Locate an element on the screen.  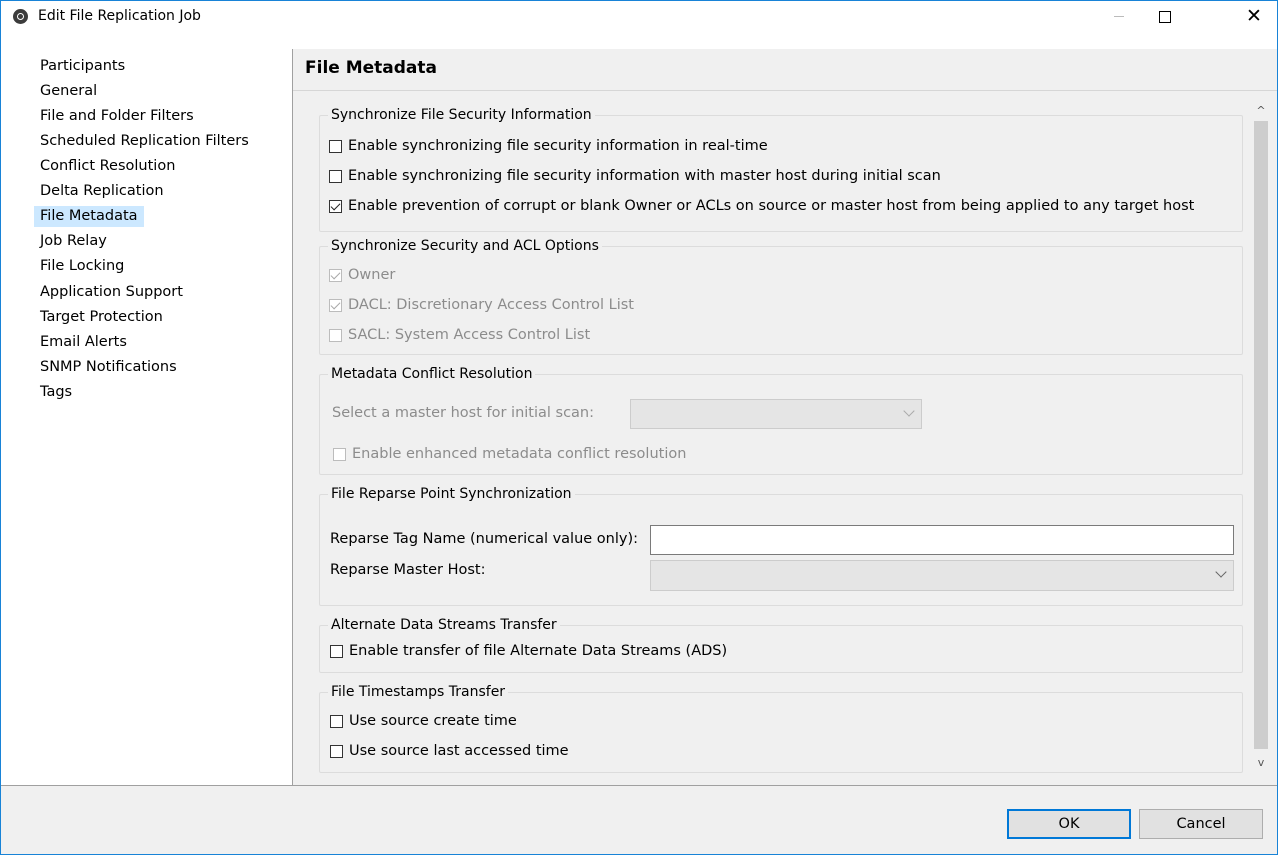
sync-security-legend: Synchronize File Security Information is located at coordinates (461, 115).